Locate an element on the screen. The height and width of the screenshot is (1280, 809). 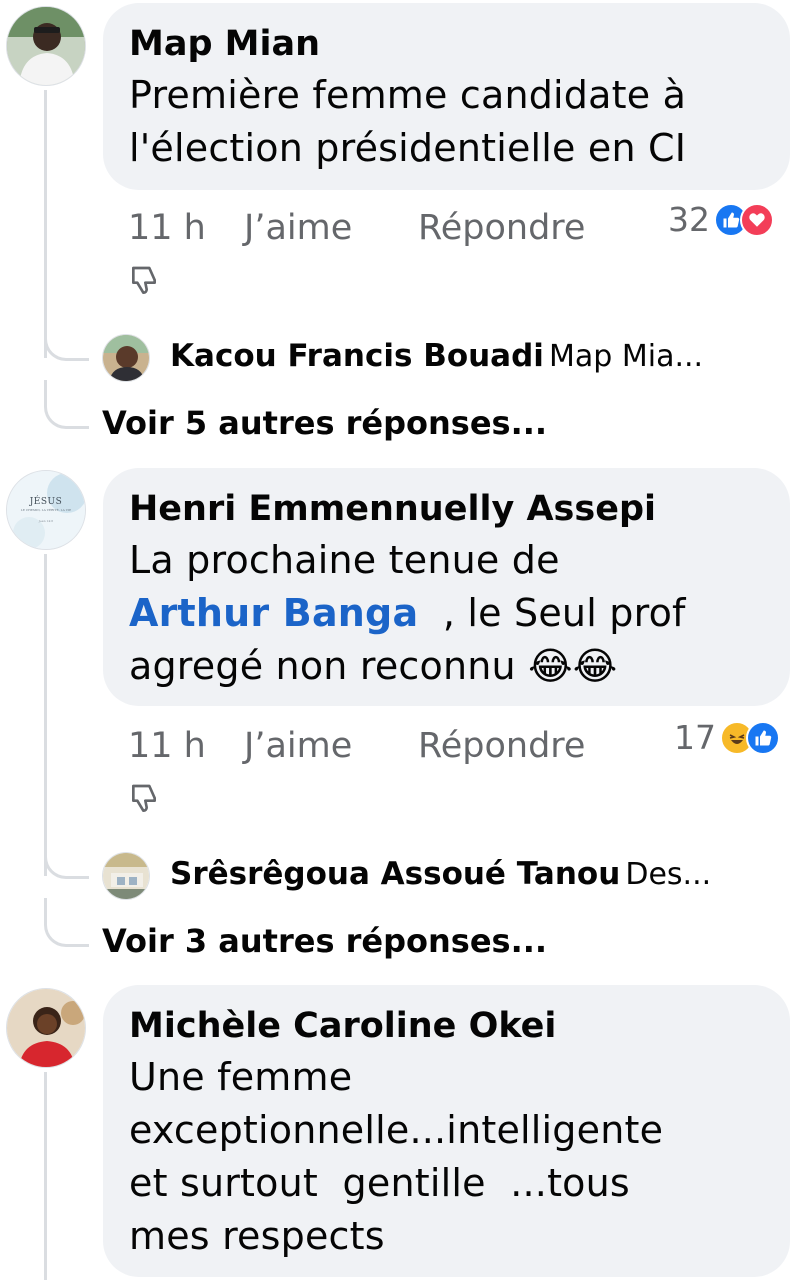
reply-author: Srêsrêgoua Assoué Tanou is located at coordinates (395, 874).